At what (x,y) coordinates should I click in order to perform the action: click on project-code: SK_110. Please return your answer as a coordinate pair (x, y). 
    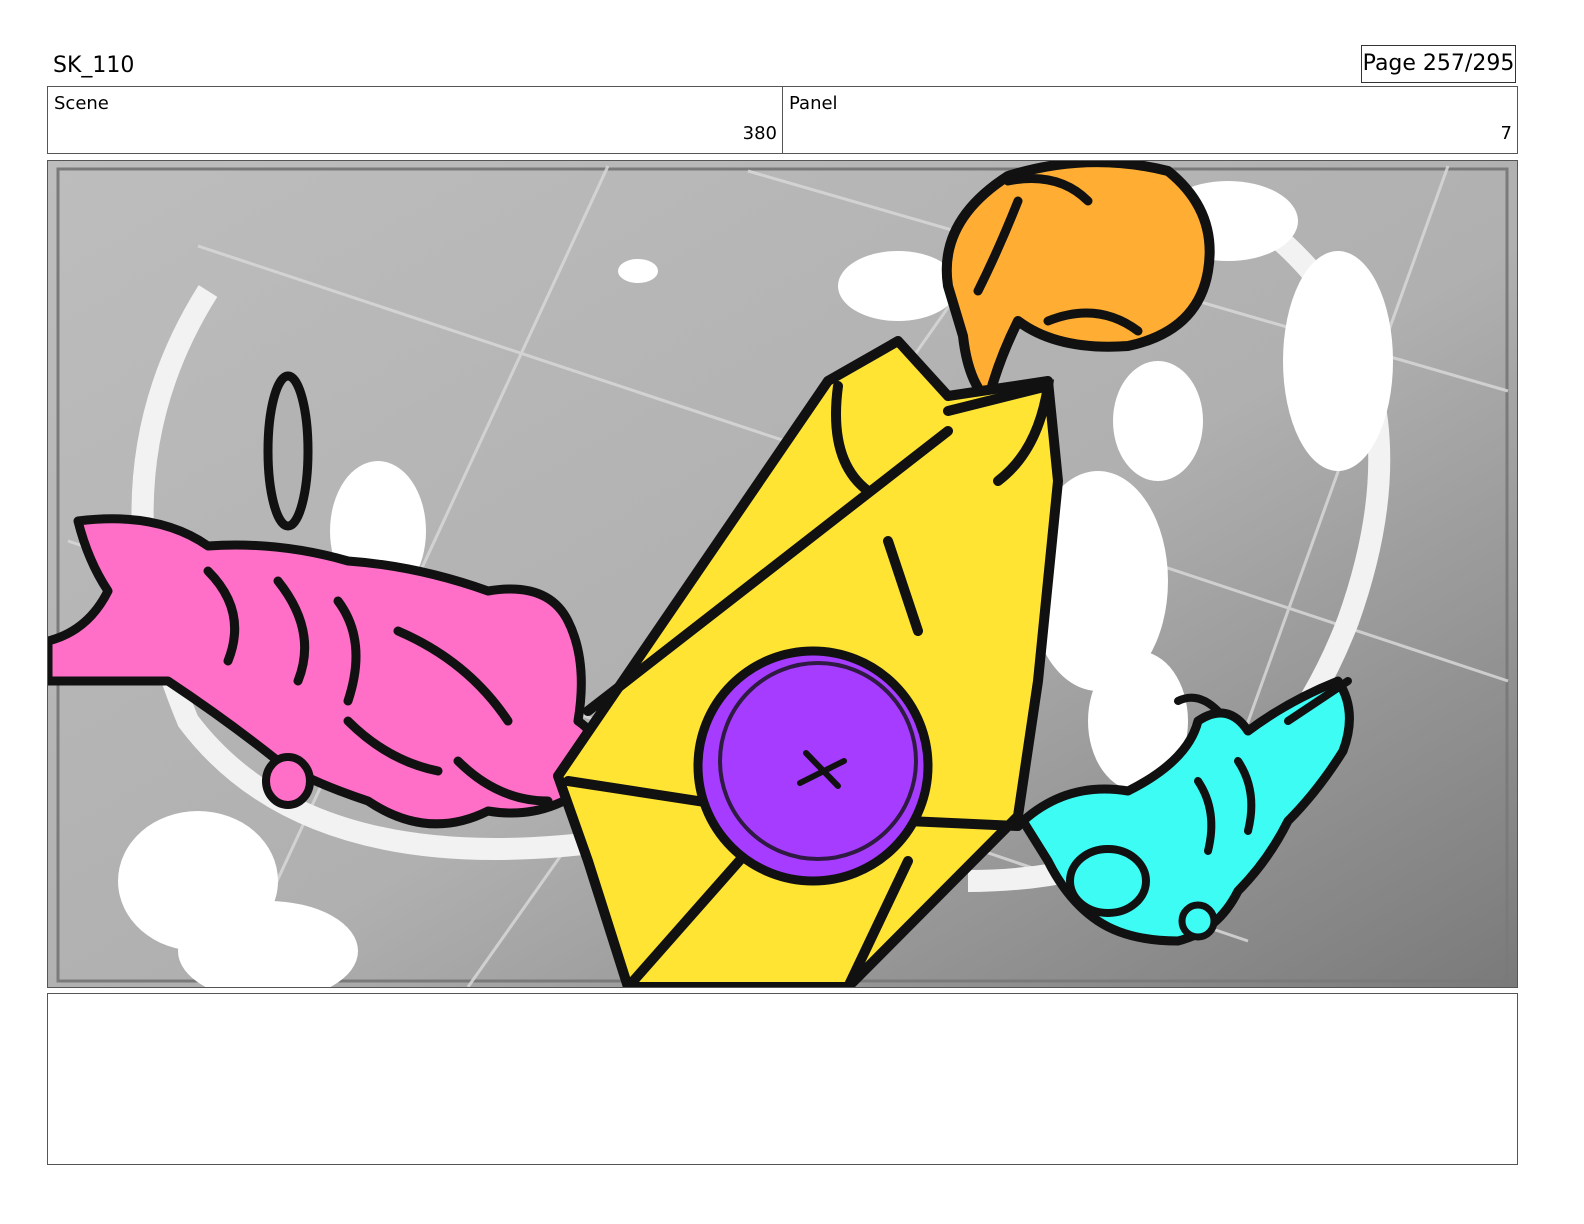
    Looking at the image, I should click on (94, 65).